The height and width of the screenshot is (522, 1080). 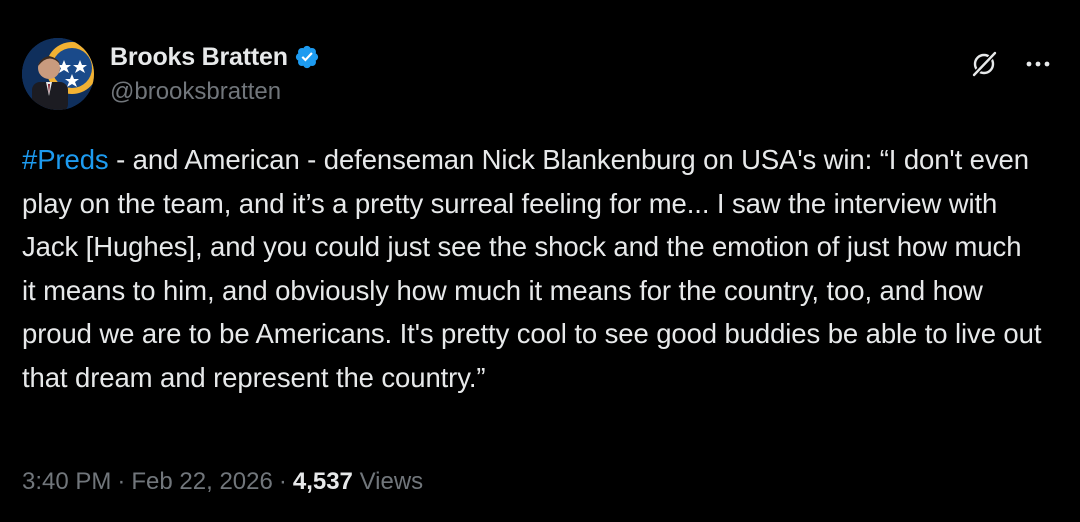 I want to click on tweet-time: 3:40 PM, so click(x=66, y=481).